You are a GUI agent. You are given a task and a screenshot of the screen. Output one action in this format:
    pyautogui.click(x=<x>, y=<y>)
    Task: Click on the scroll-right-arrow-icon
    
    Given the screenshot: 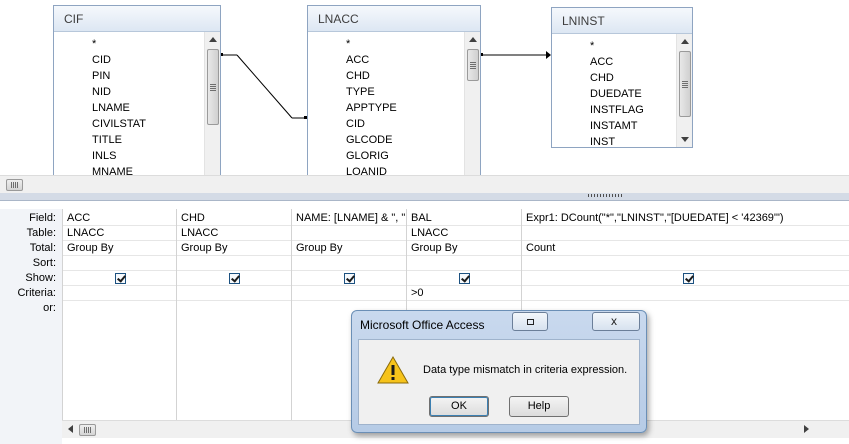 What is the action you would take?
    pyautogui.click(x=806, y=429)
    